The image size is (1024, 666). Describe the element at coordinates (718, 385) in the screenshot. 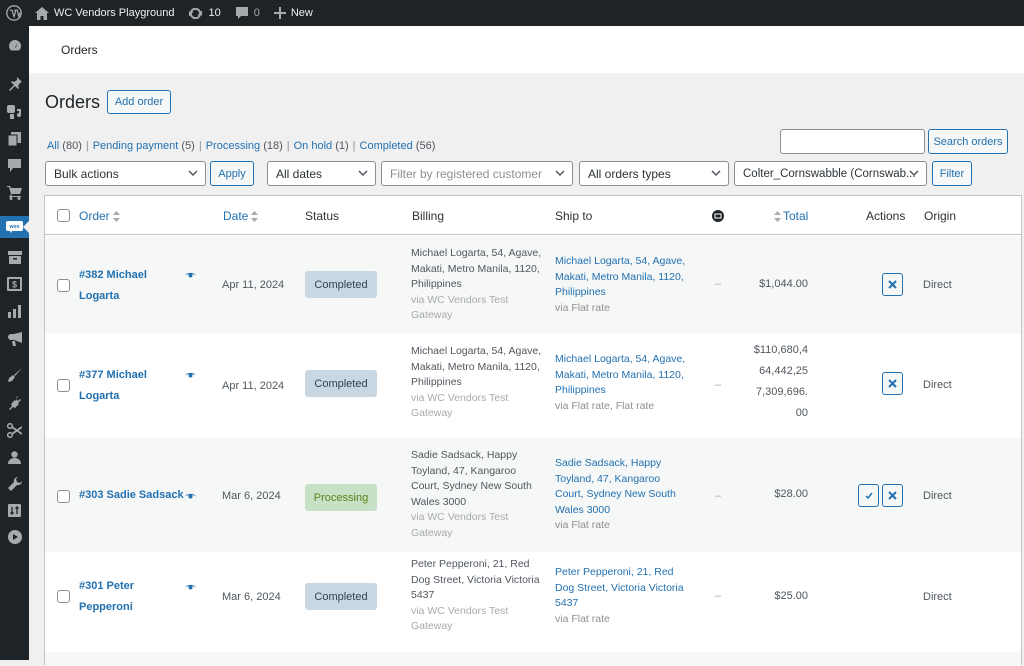

I see `notes-empty: –` at that location.